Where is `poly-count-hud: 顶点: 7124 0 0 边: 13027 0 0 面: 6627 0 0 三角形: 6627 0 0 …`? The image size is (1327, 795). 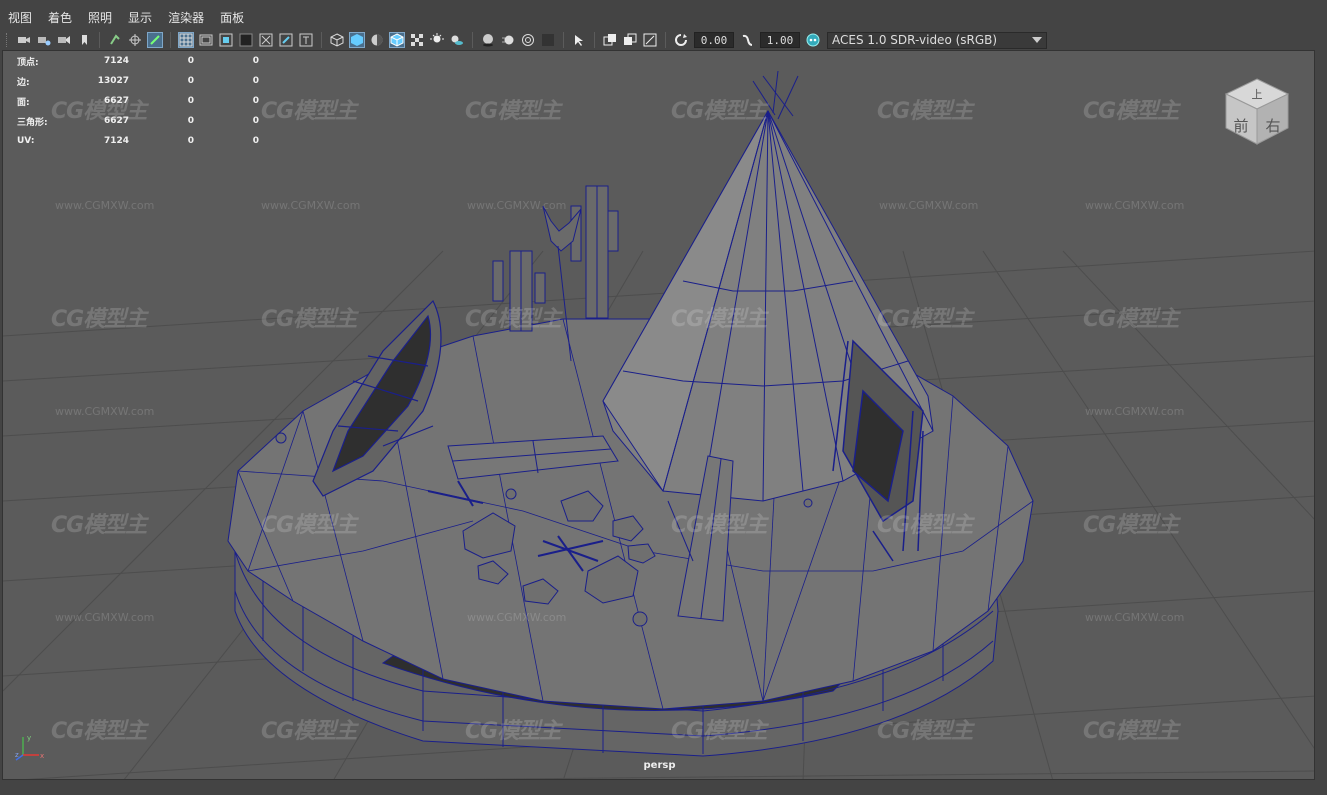
poly-count-hud: 顶点: 7124 0 0 边: 13027 0 0 面: 6627 0 0 三角形: 6627 0 0 … is located at coordinates (138, 101).